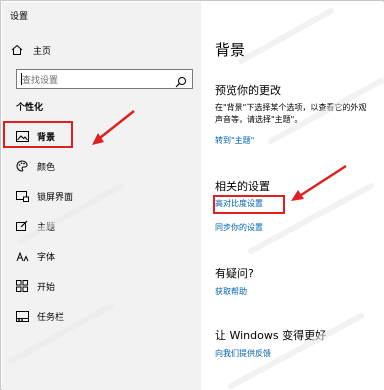  I want to click on sidebar-item-label: 锁屏界面, so click(55, 197).